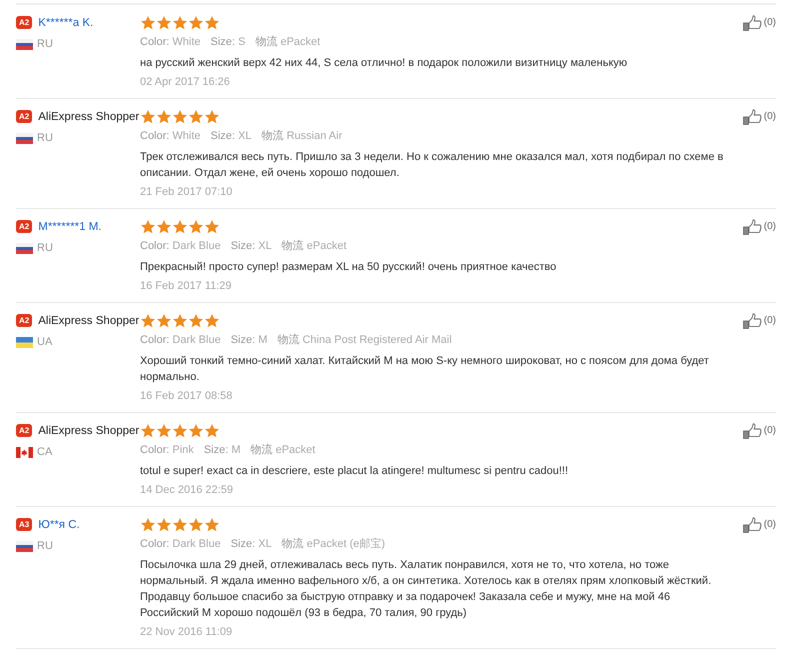 The image size is (800, 663). What do you see at coordinates (183, 450) in the screenshot?
I see `color-value: Pink` at bounding box center [183, 450].